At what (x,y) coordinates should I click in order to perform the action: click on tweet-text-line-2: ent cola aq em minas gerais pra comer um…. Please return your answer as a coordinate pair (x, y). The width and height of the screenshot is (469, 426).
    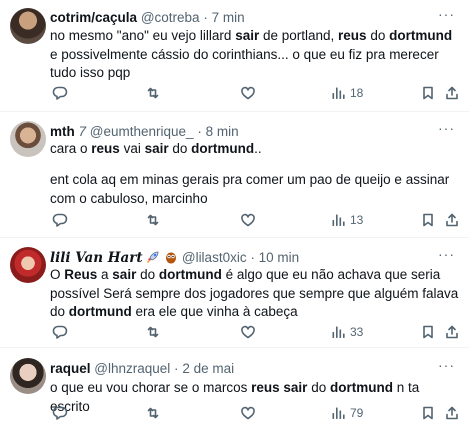
    Looking at the image, I should click on (250, 189).